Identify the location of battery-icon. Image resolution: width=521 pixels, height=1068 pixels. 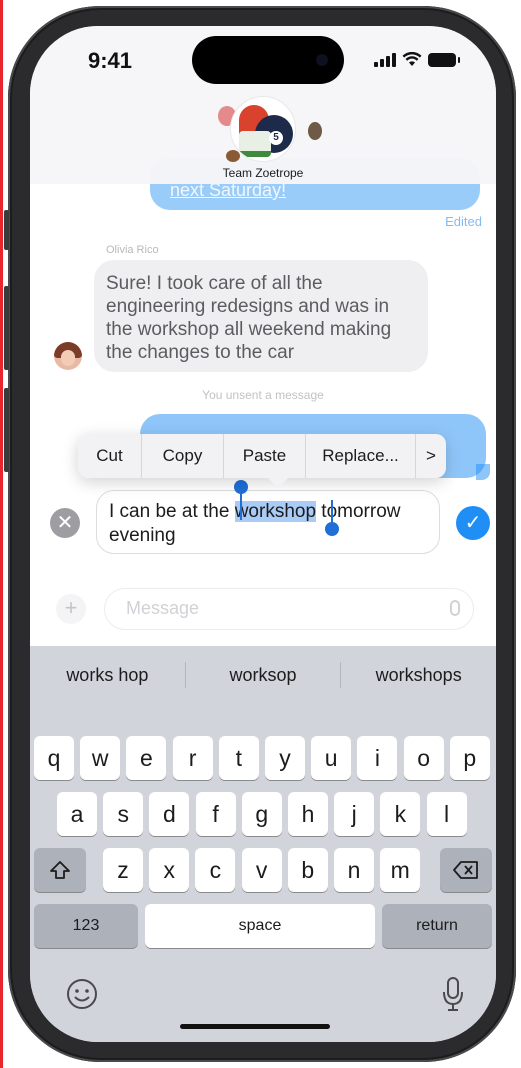
(444, 59).